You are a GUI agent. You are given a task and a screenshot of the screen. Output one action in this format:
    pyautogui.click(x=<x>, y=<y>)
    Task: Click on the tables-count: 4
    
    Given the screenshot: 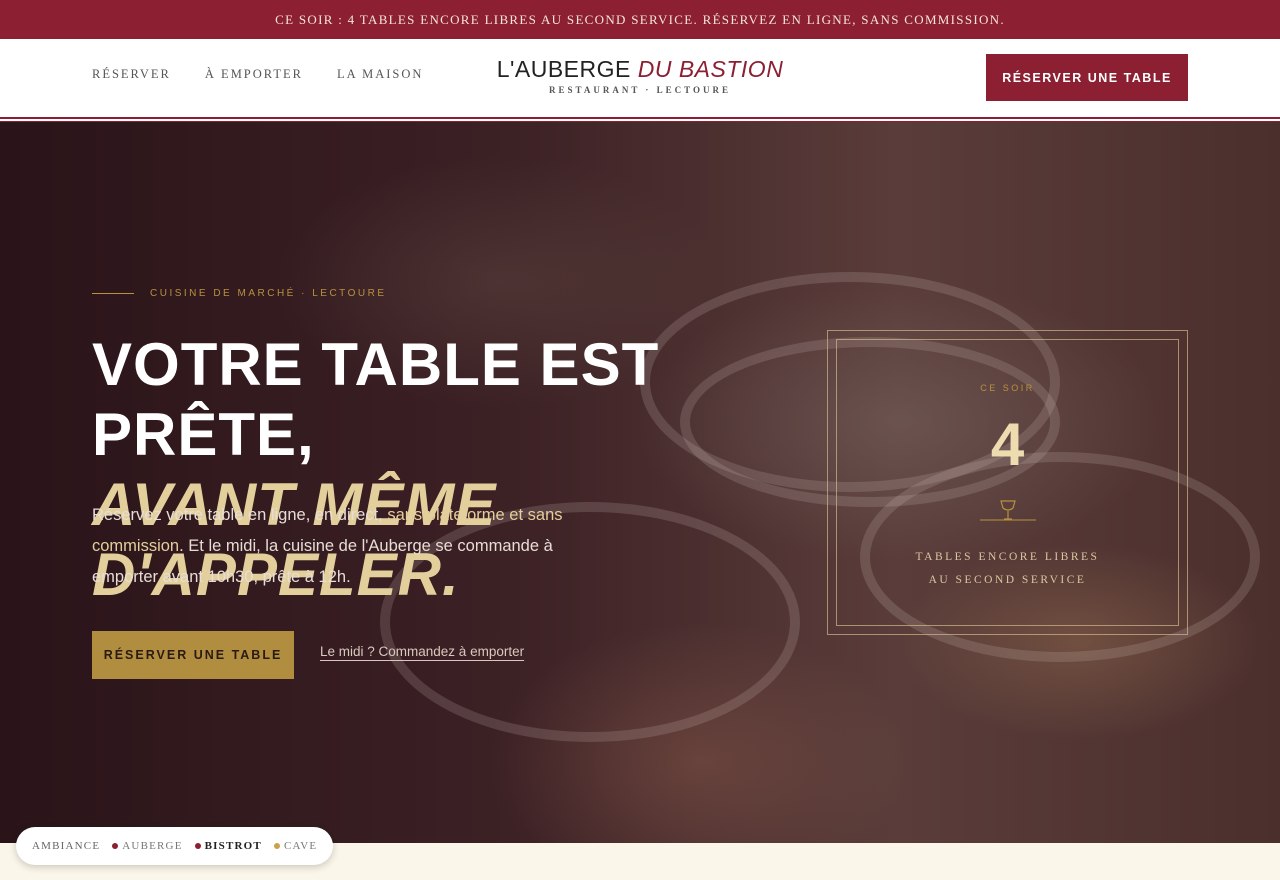 What is the action you would take?
    pyautogui.click(x=1007, y=444)
    